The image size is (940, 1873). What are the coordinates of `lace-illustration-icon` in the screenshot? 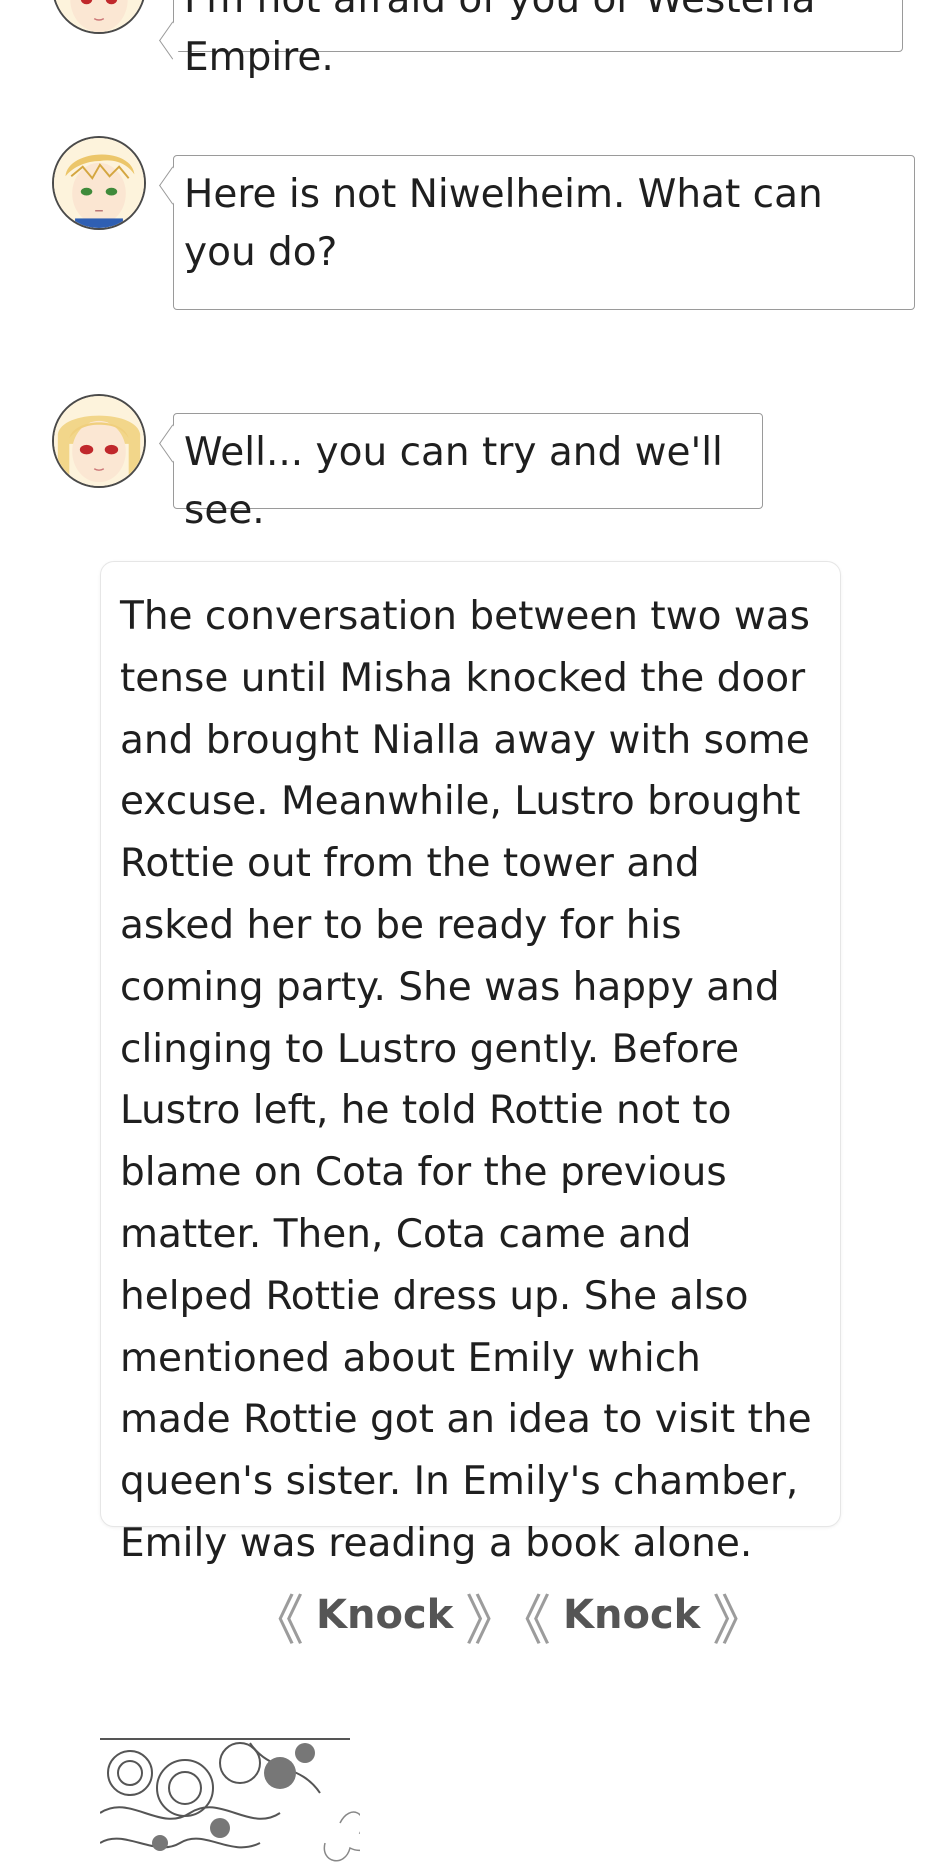 It's located at (230, 1803).